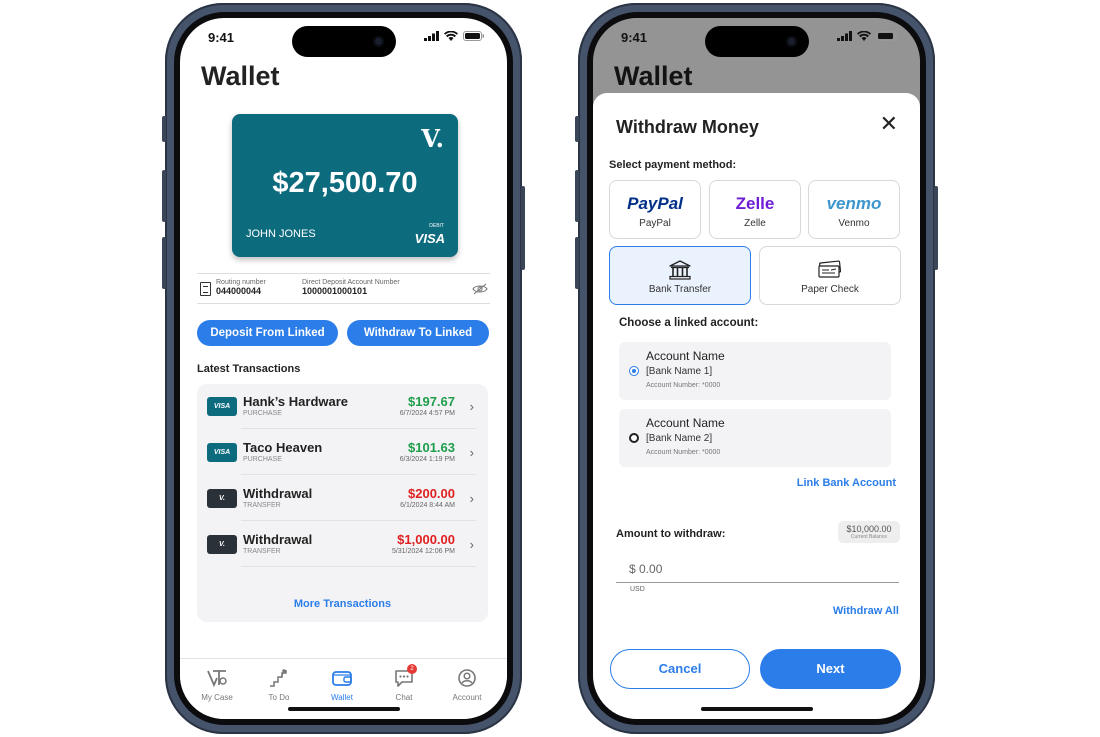 Image resolution: width=1100 pixels, height=737 pixels. I want to click on radio-selected-icon, so click(634, 371).